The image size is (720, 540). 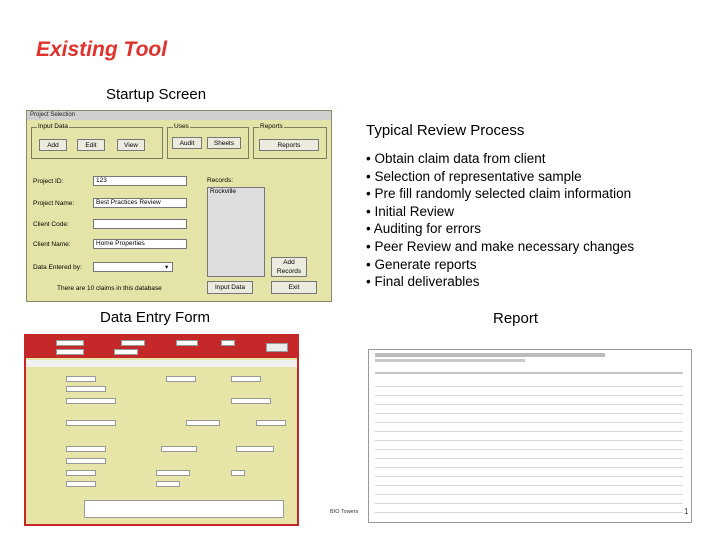 What do you see at coordinates (54, 203) in the screenshot?
I see `project-name-label: Project Name:` at bounding box center [54, 203].